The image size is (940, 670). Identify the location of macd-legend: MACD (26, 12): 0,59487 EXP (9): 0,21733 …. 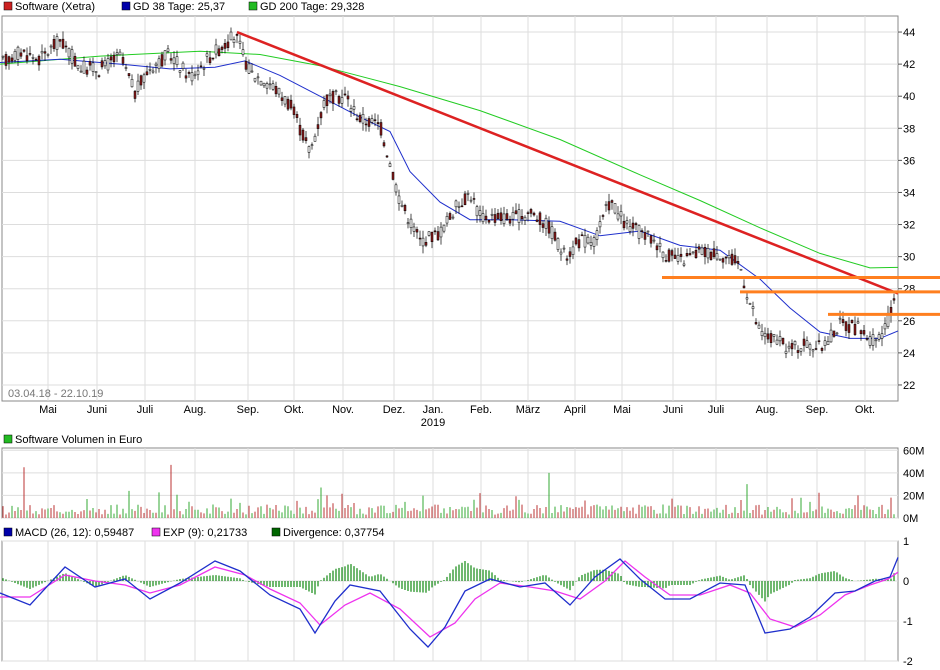
(194, 533).